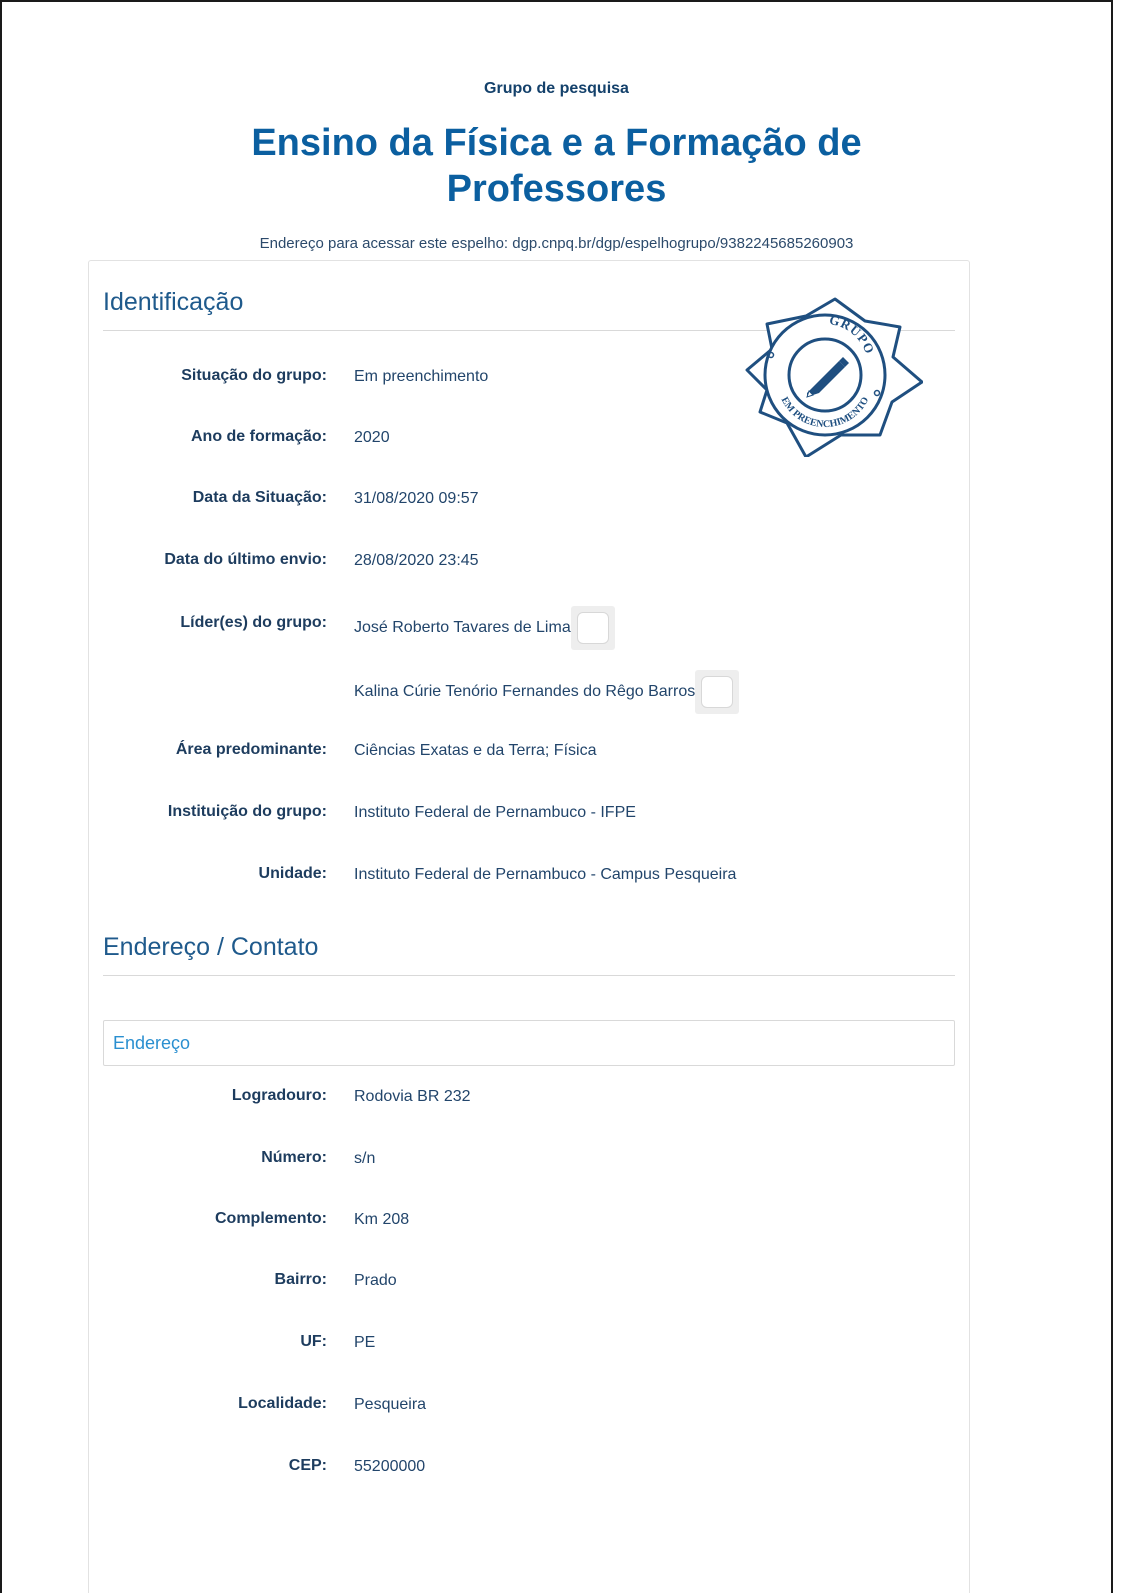 This screenshot has height=1593, width=1125. I want to click on section-divider, so click(529, 975).